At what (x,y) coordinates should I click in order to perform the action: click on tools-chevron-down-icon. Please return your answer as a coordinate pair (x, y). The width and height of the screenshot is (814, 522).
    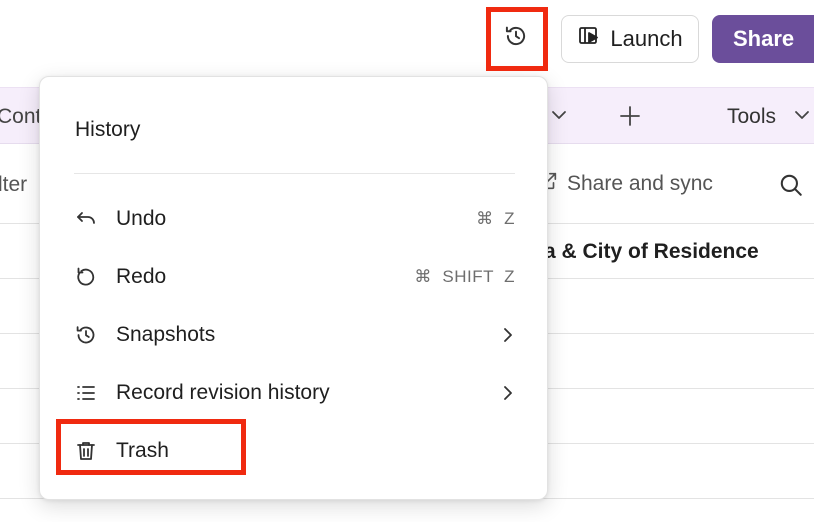
    Looking at the image, I should click on (802, 117).